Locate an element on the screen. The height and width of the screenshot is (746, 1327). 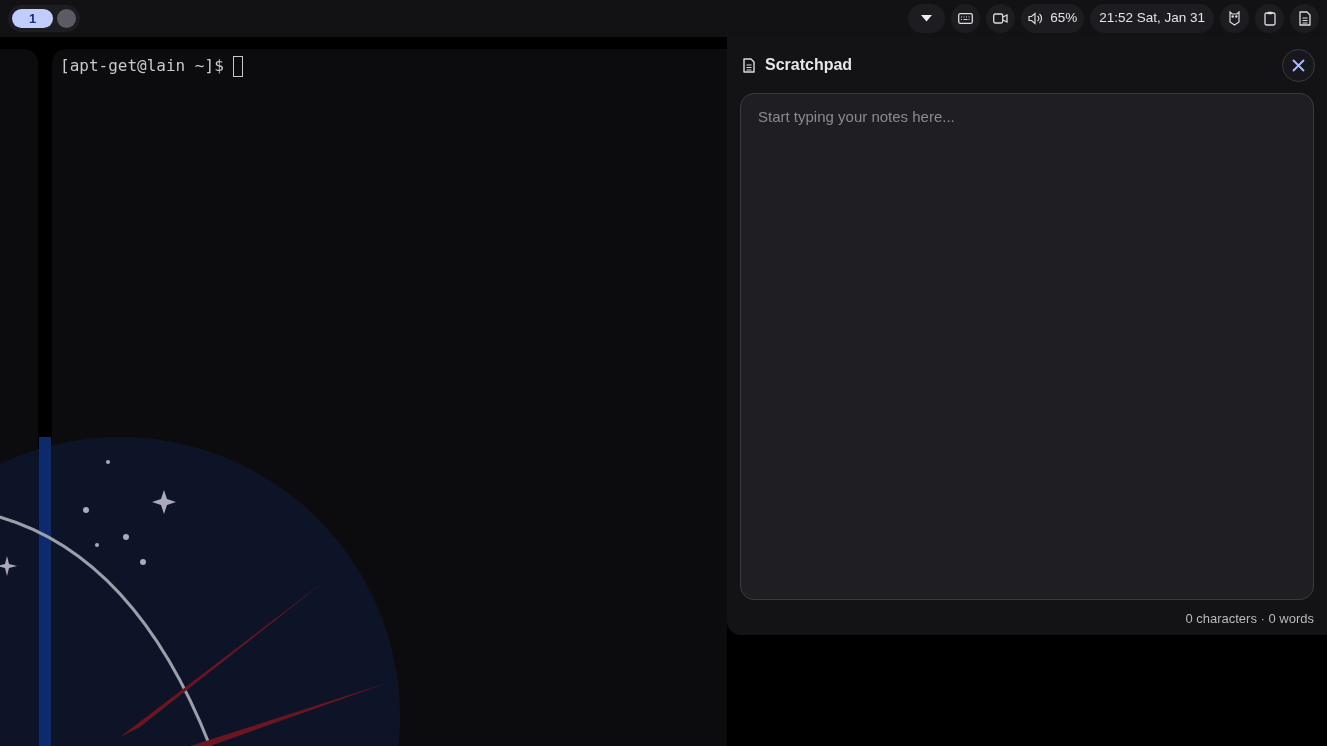
clipboard-icon is located at coordinates (1269, 18).